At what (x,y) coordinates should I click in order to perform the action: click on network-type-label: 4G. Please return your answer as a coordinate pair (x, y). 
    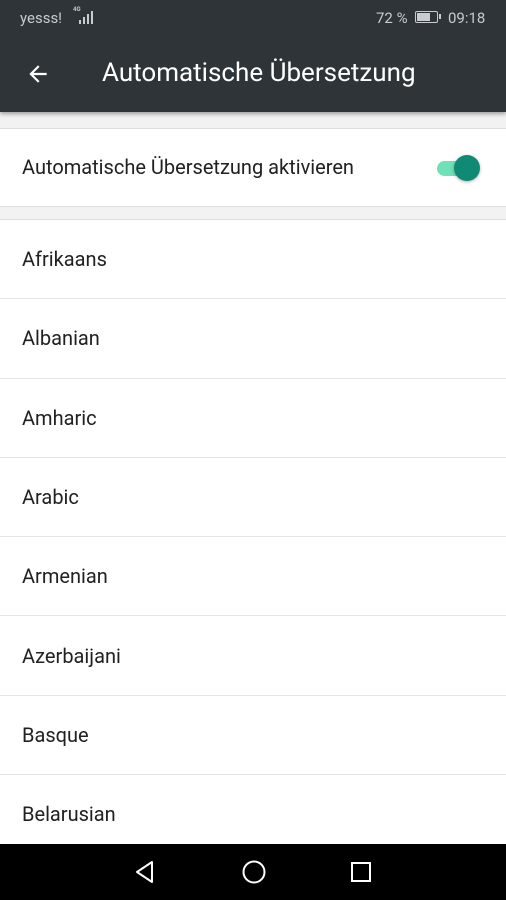
    Looking at the image, I should click on (77, 9).